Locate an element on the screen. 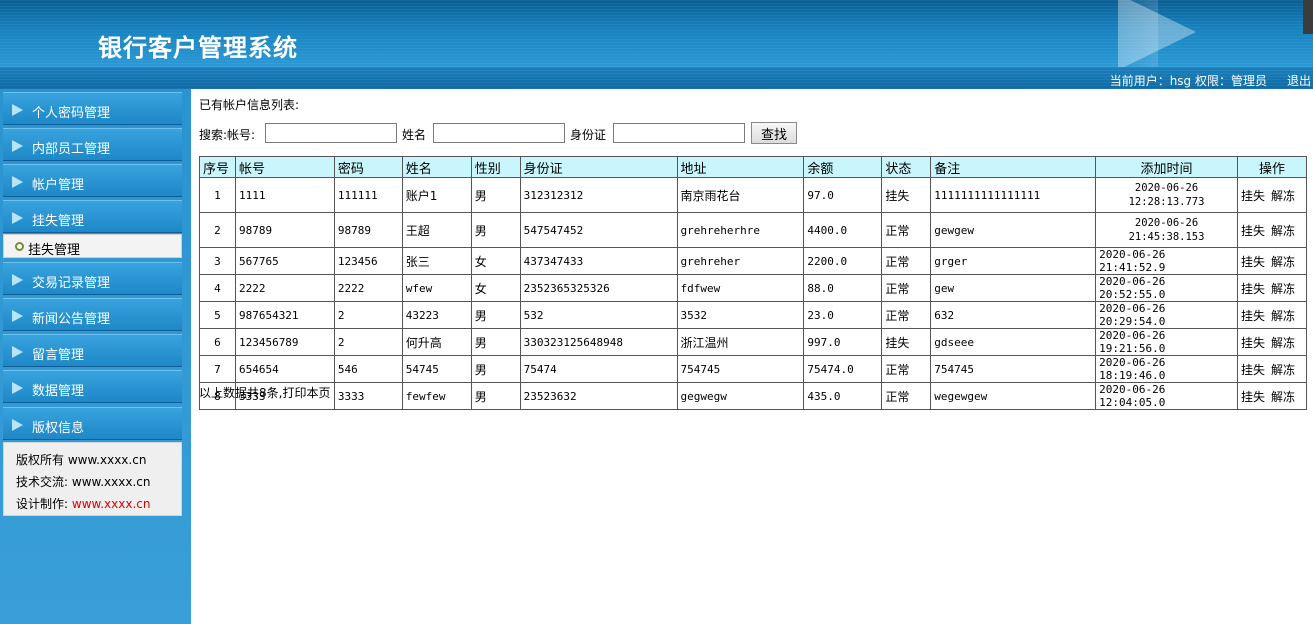 The width and height of the screenshot is (1313, 624). cell-note: 1111111111111111 is located at coordinates (1013, 195).